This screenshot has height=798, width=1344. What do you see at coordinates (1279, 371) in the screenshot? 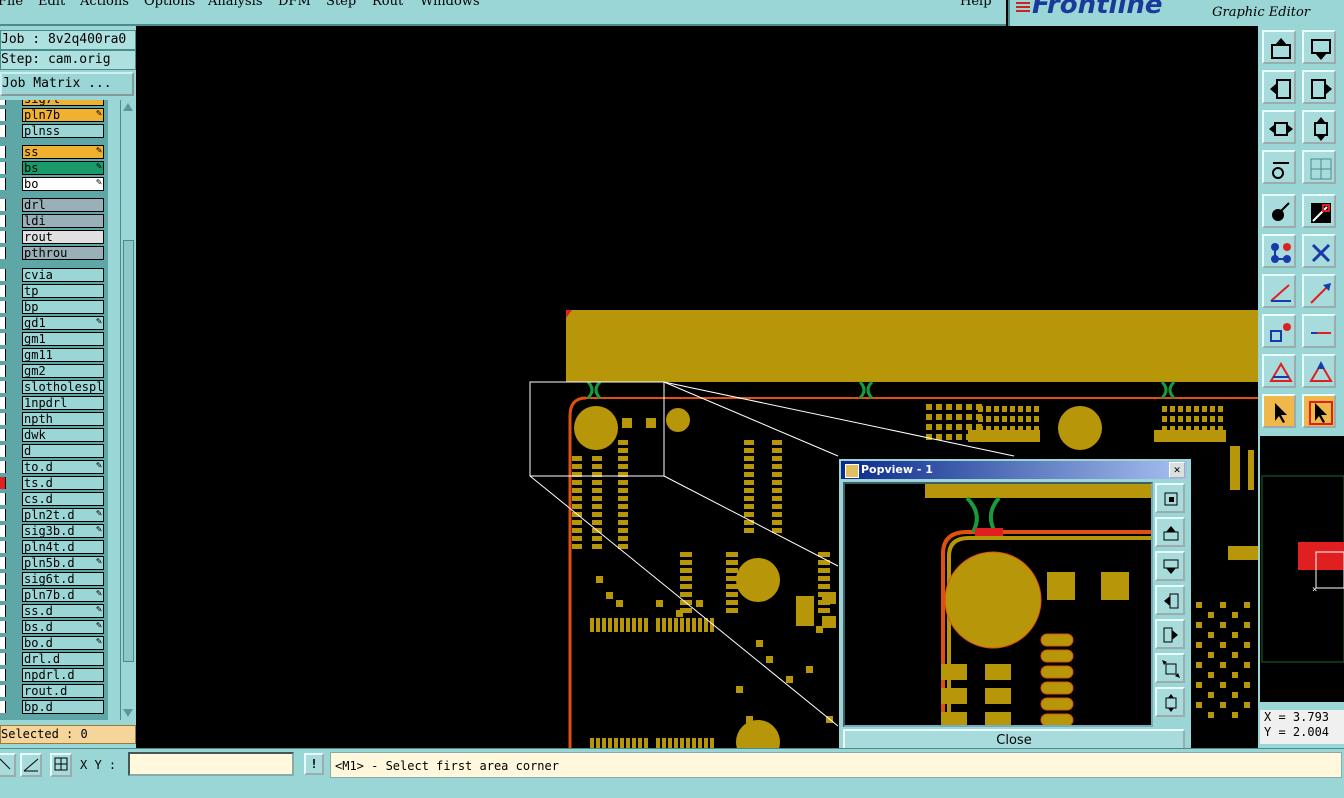
I see `tool-button-triangle-icon` at bounding box center [1279, 371].